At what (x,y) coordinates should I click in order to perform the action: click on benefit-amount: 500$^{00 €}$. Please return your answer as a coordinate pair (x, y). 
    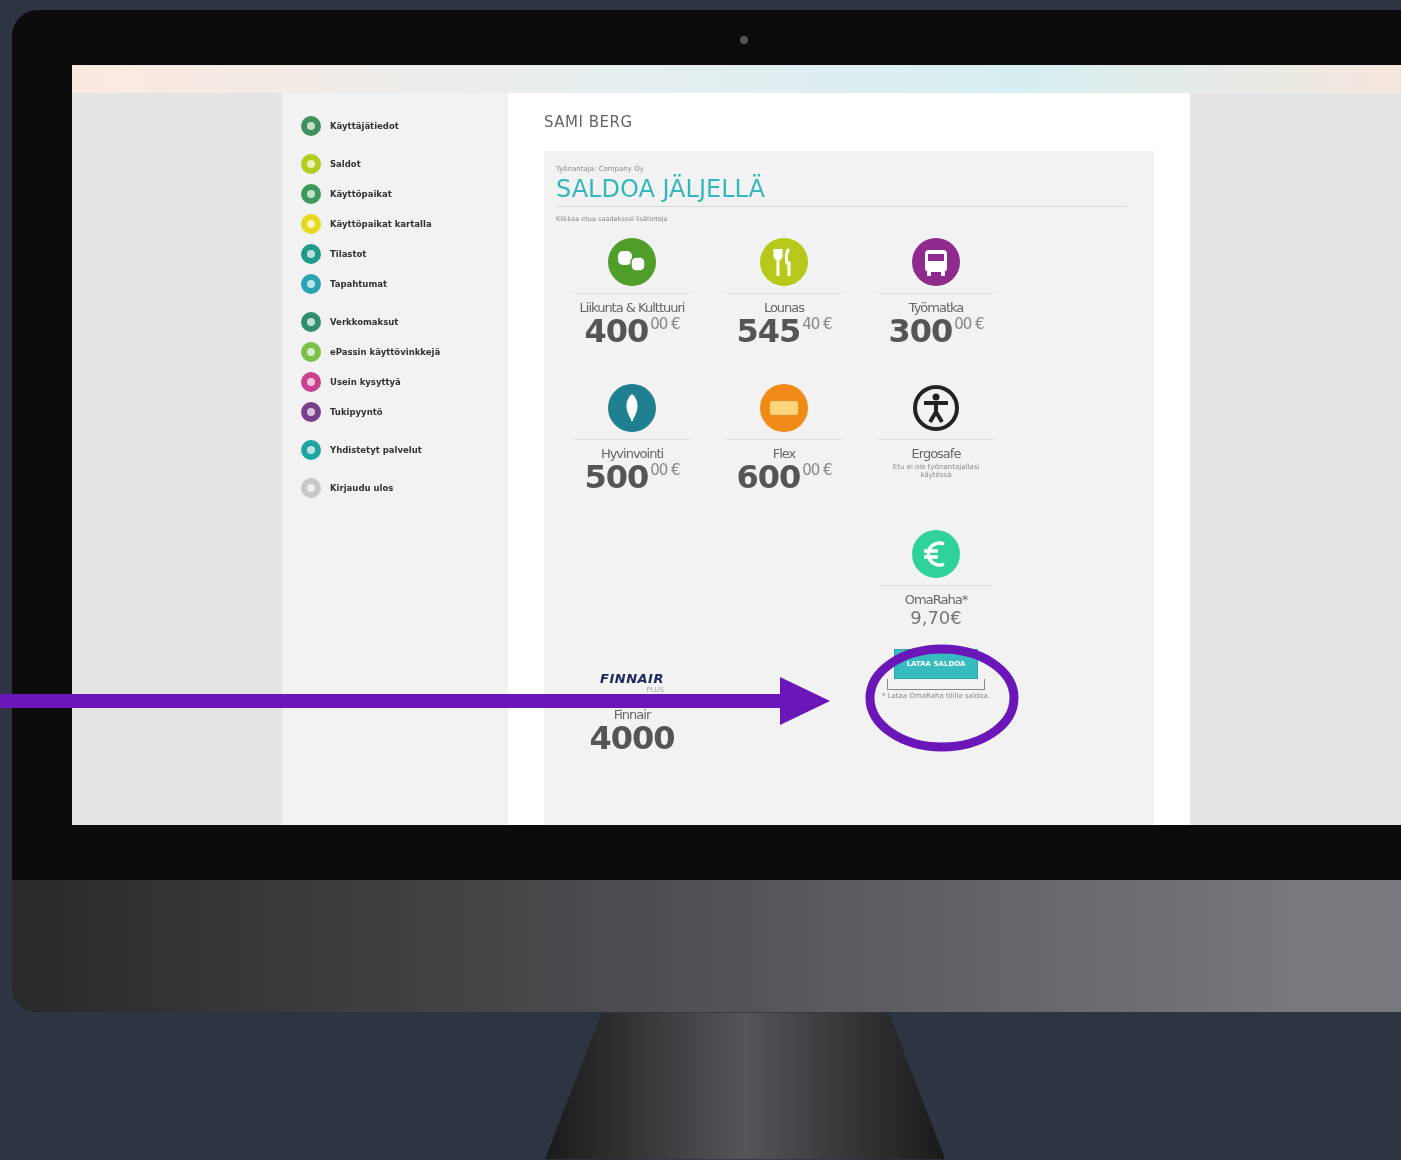
    Looking at the image, I should click on (632, 477).